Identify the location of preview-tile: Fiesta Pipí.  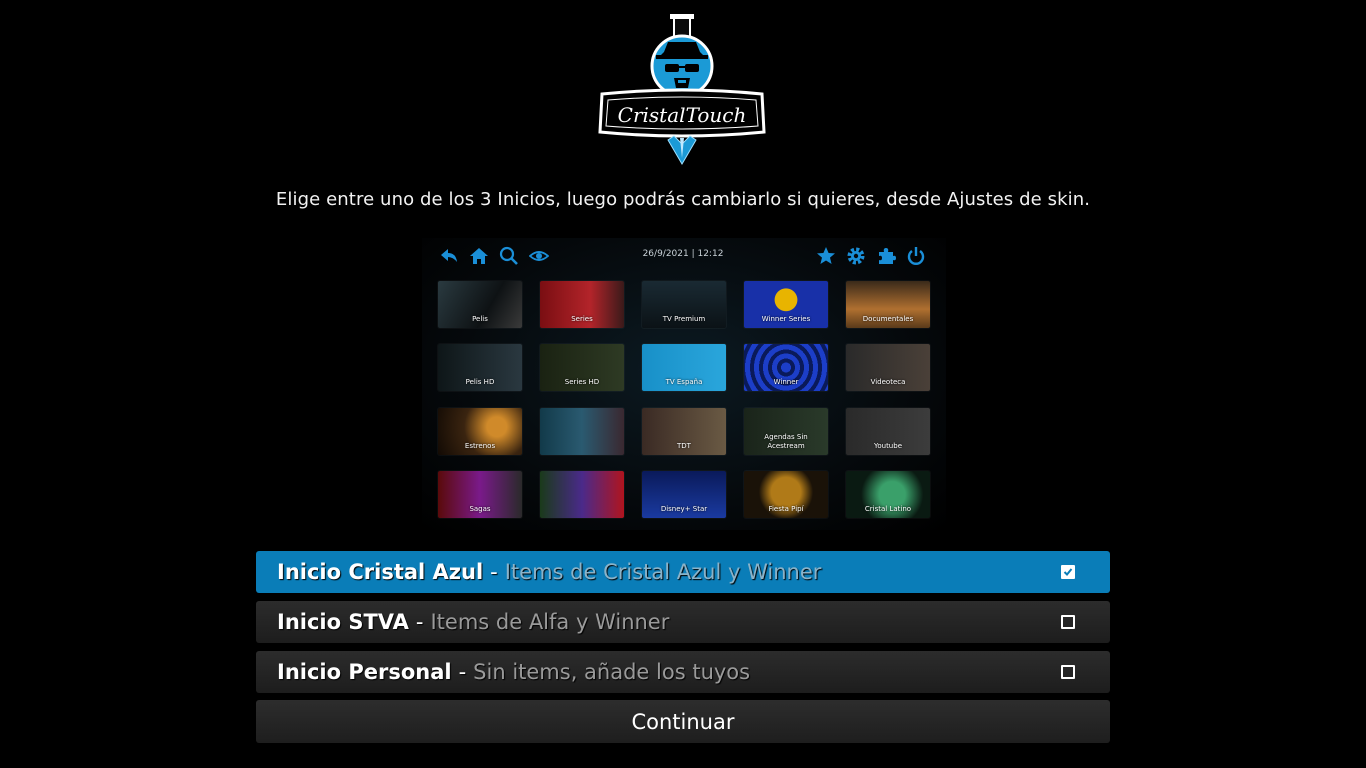
(786, 494).